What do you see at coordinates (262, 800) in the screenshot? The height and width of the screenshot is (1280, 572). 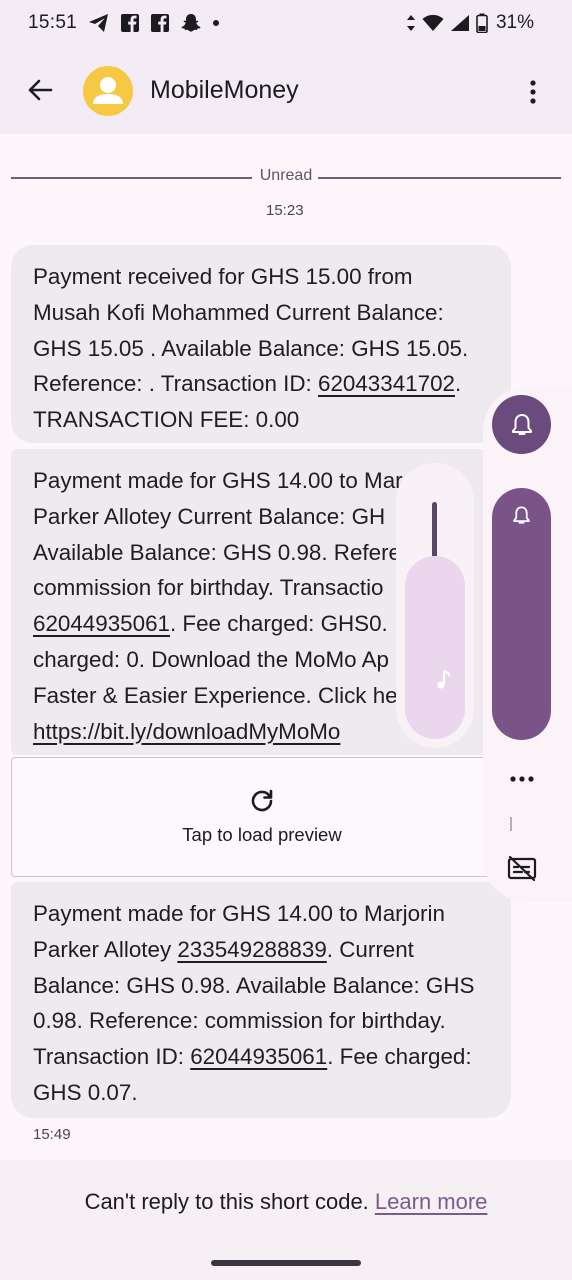 I see `refresh-icon` at bounding box center [262, 800].